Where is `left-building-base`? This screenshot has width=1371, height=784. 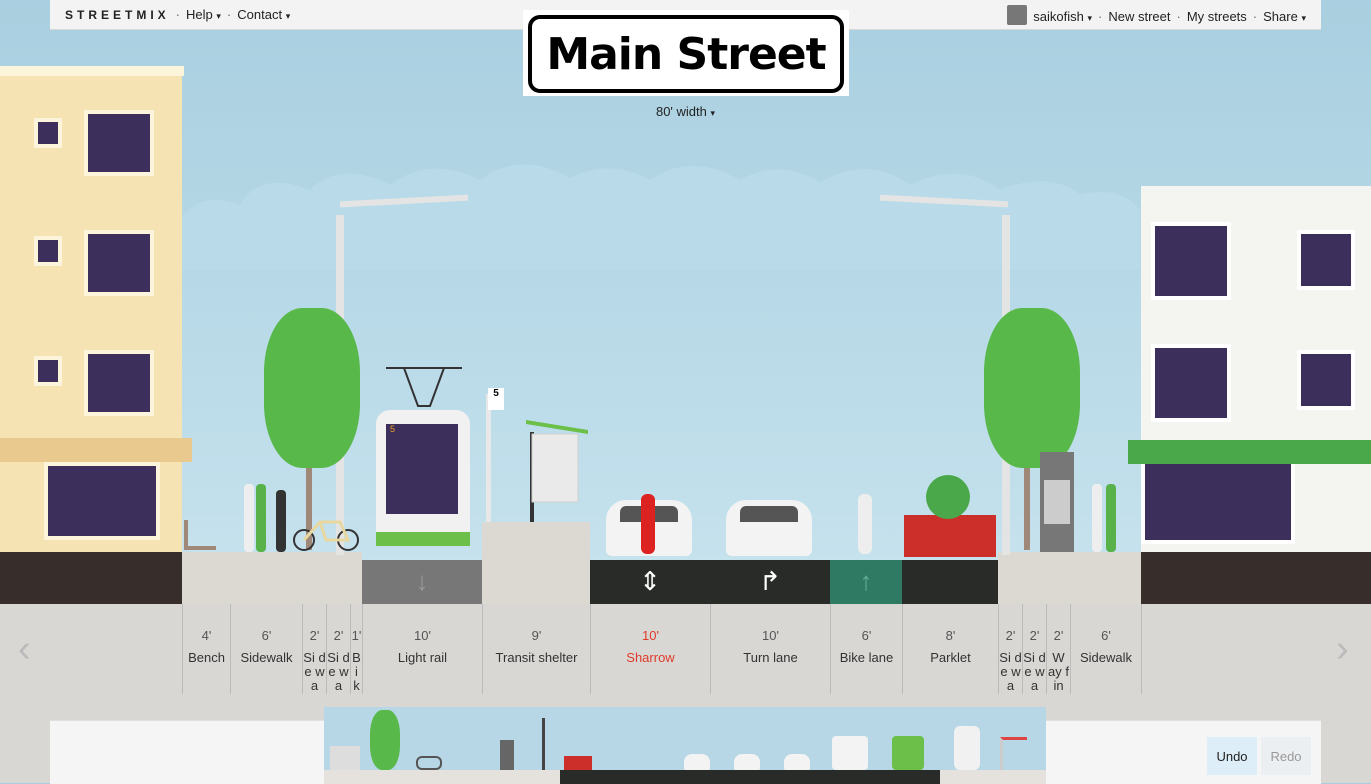
left-building-base is located at coordinates (91, 578).